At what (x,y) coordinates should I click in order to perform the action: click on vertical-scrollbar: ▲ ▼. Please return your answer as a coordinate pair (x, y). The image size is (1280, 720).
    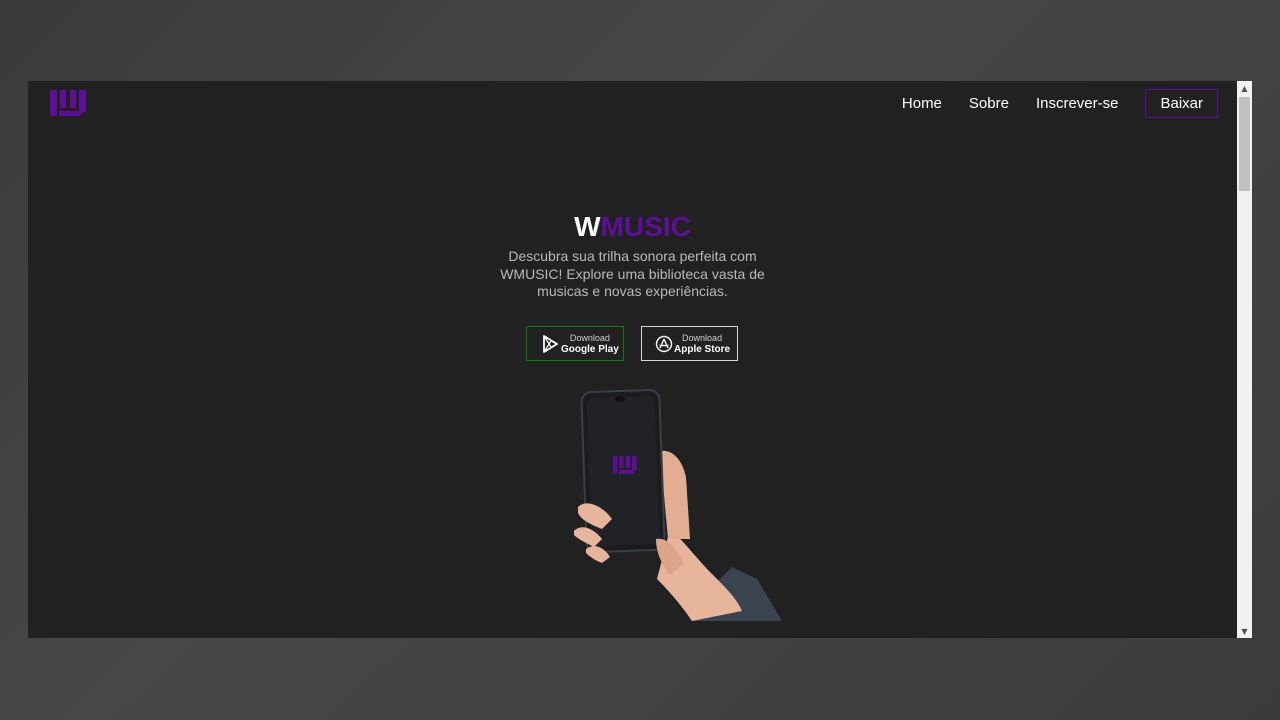
    Looking at the image, I should click on (1244, 359).